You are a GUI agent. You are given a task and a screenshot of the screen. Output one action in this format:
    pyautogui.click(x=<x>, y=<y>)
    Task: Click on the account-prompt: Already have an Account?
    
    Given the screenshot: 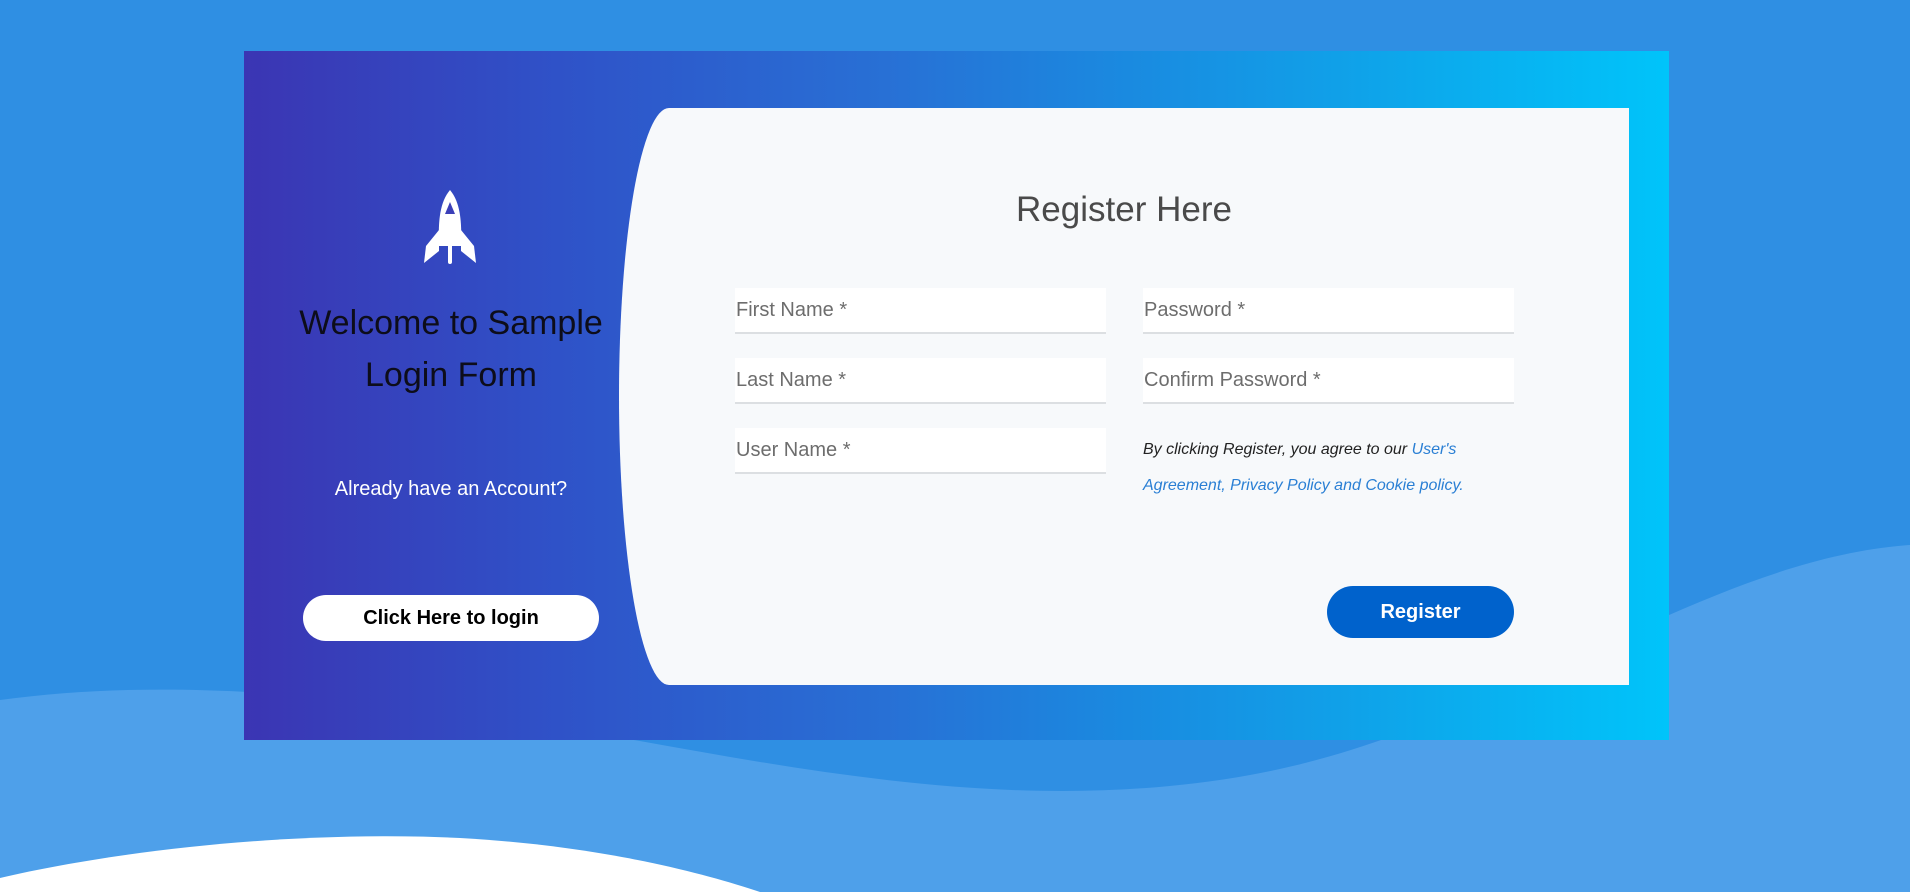 What is the action you would take?
    pyautogui.click(x=451, y=489)
    